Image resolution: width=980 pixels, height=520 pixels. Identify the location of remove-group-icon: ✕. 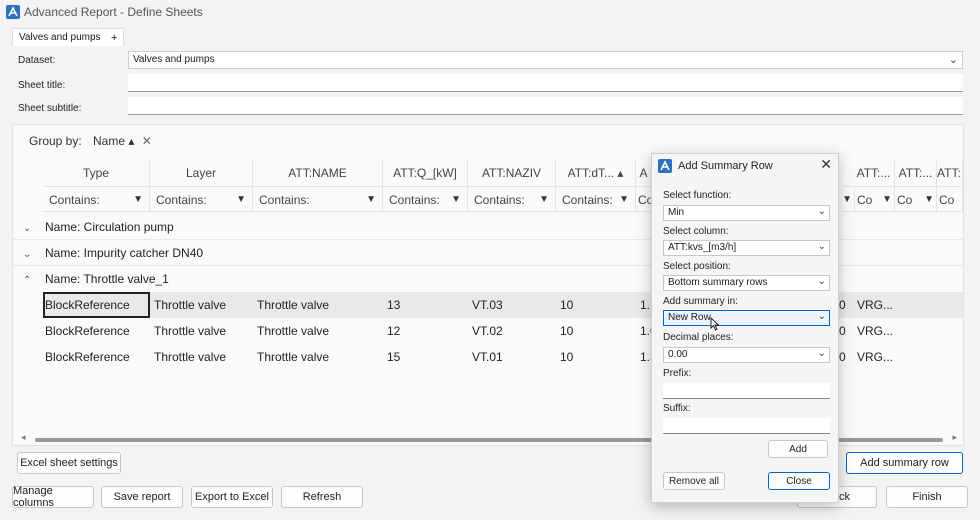
(147, 141).